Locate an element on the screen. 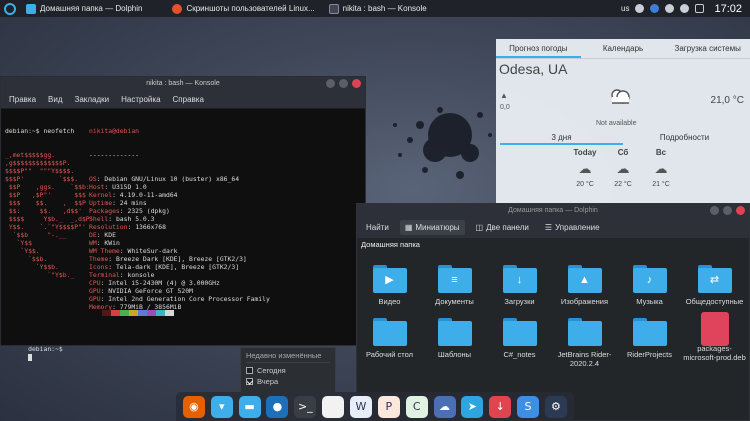 The height and width of the screenshot is (421, 750). window-titlebar: Домашняя папка — Dolphin is located at coordinates (553, 210).